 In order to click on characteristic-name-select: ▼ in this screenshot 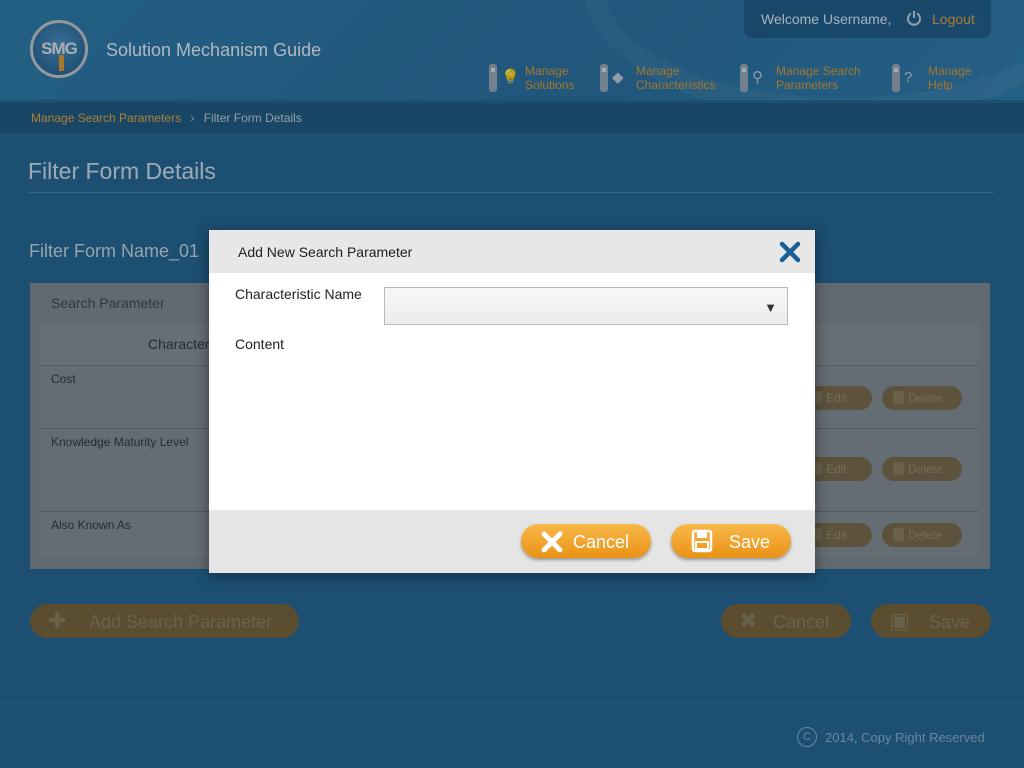, I will do `click(586, 306)`.